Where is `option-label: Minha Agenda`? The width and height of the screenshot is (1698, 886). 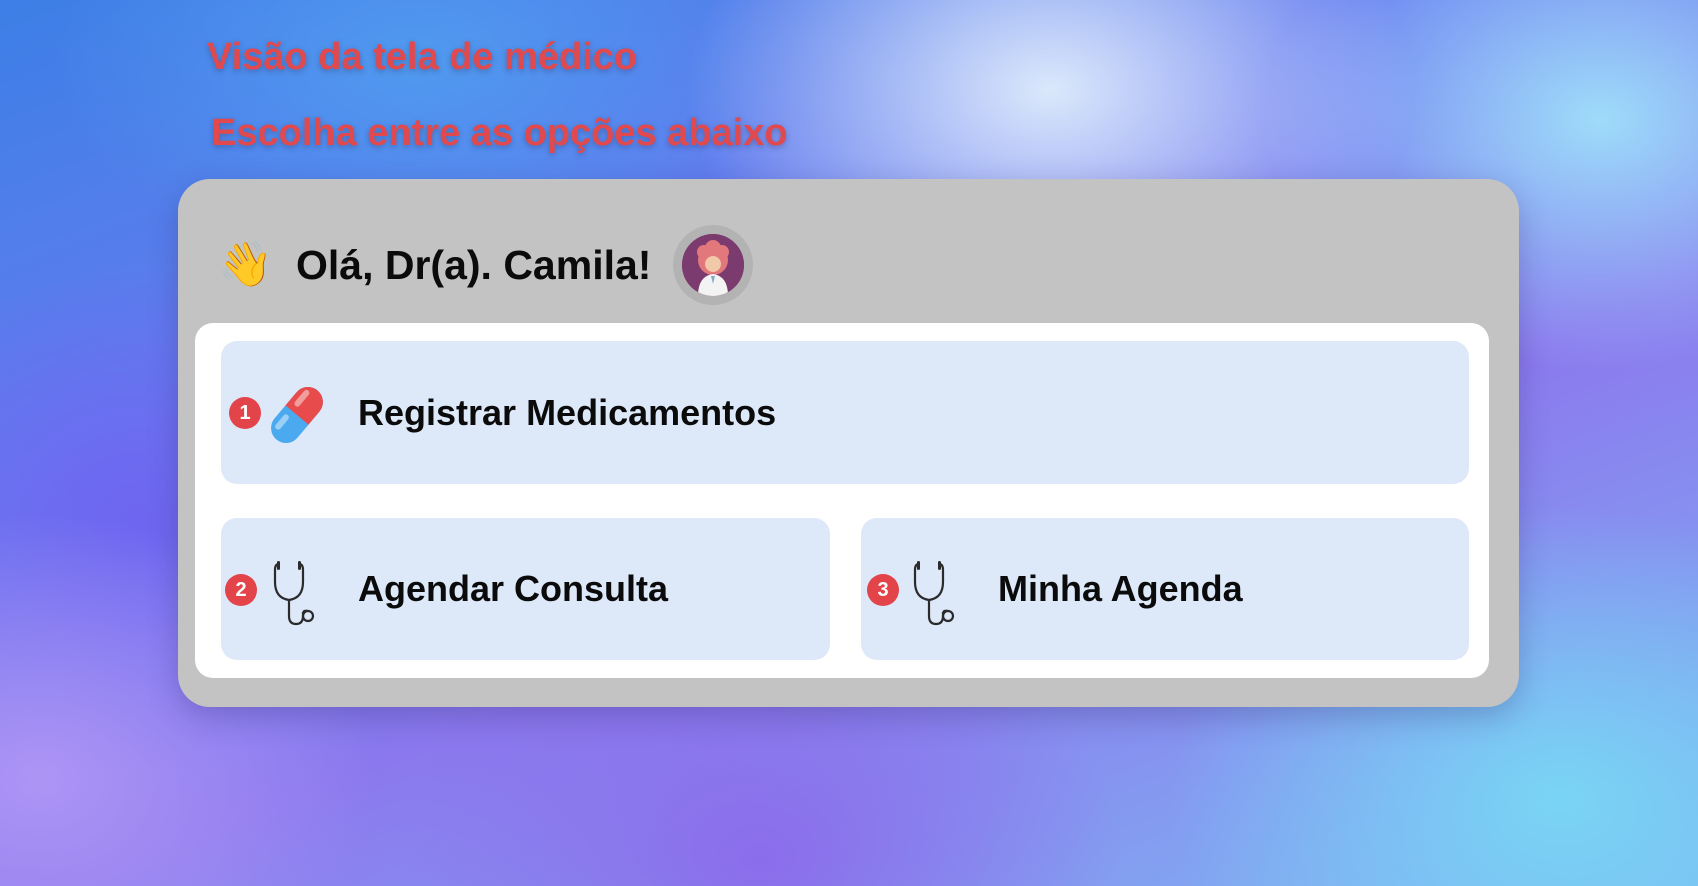
option-label: Minha Agenda is located at coordinates (1120, 588).